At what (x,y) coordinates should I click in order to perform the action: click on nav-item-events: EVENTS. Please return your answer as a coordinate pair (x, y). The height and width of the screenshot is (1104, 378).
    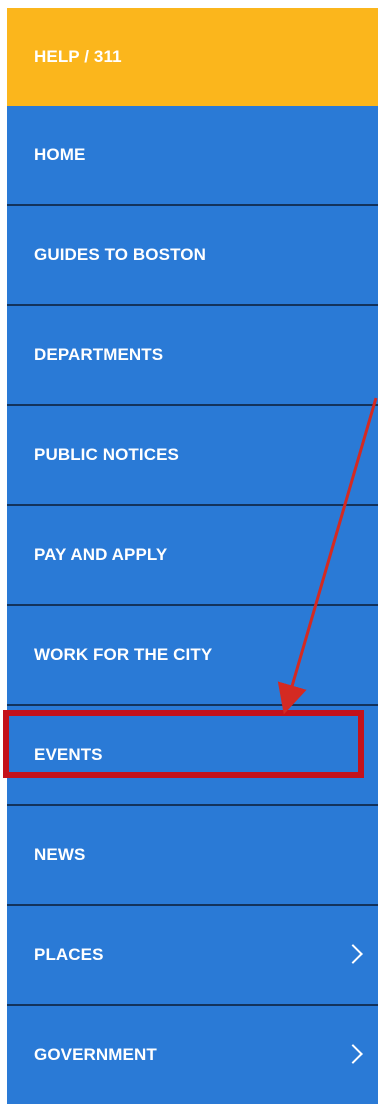
    Looking at the image, I should click on (192, 755).